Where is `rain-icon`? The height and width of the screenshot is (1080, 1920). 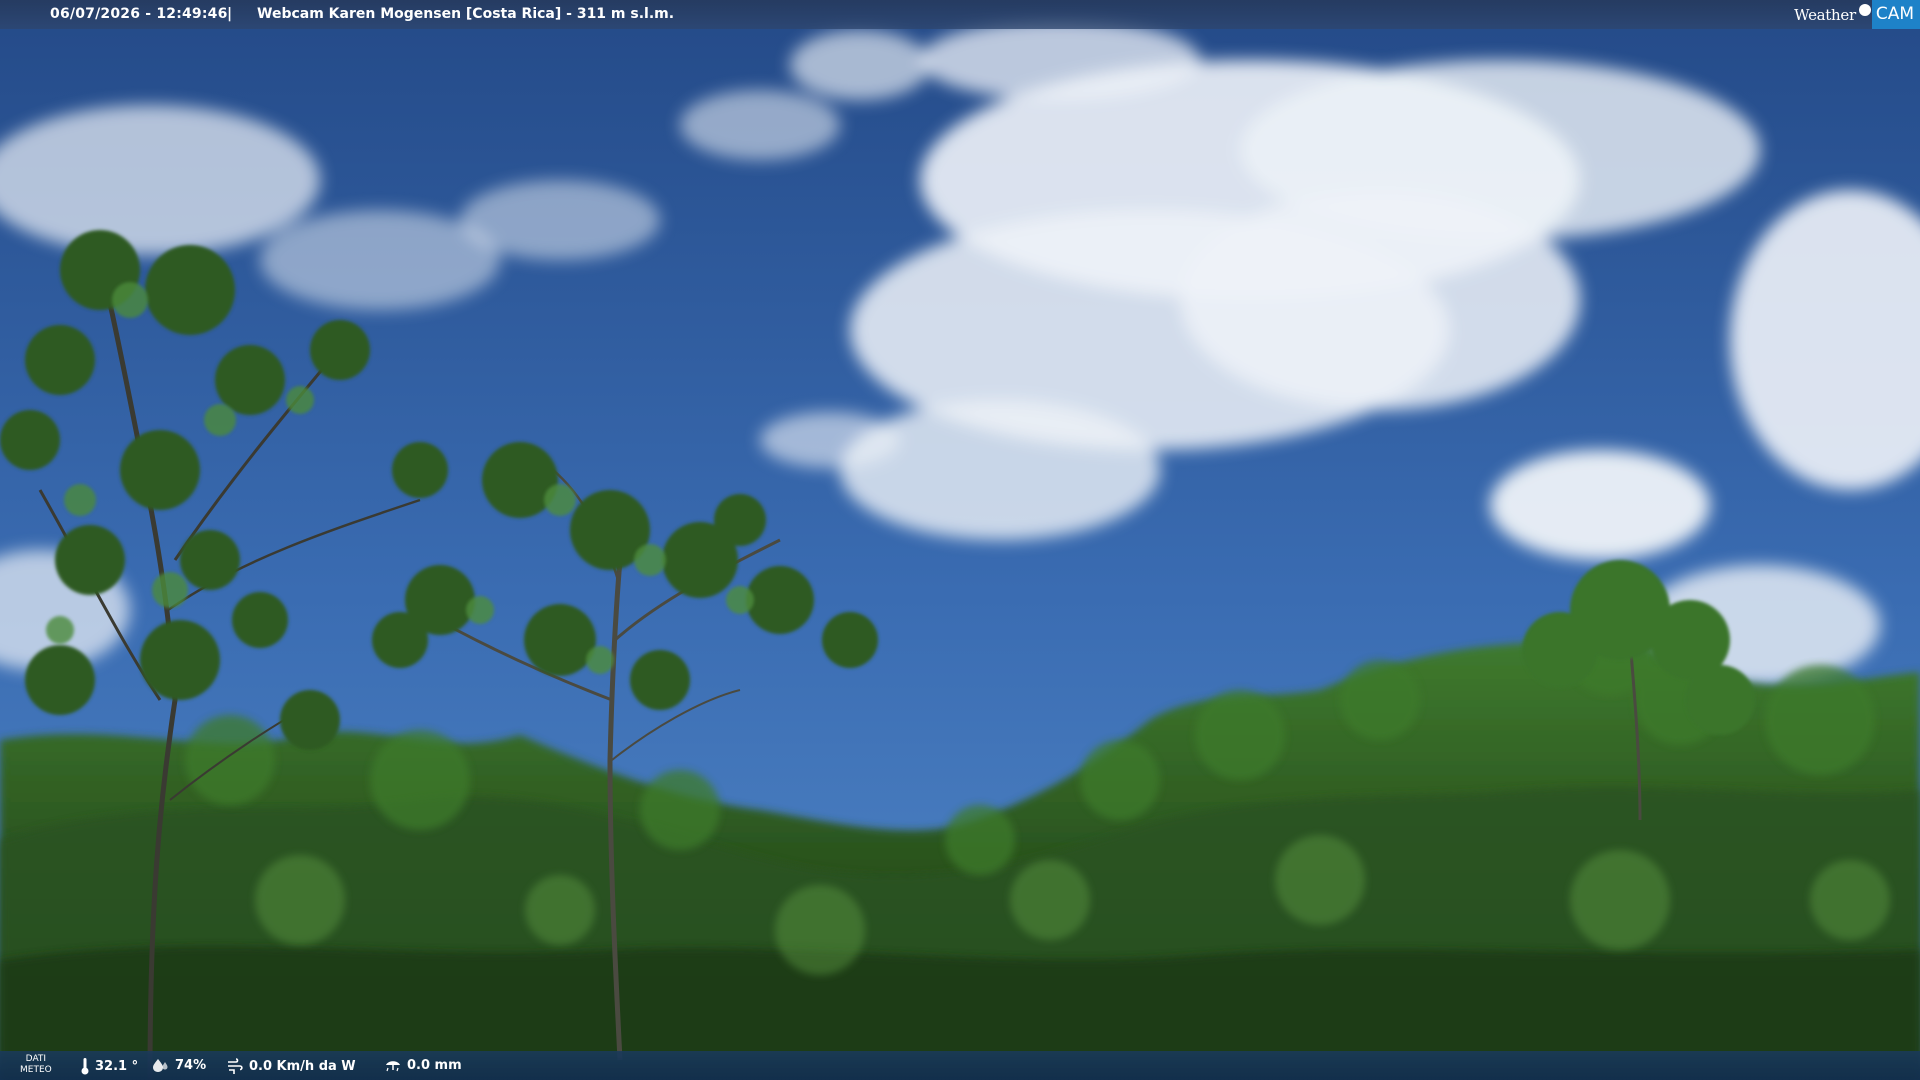 rain-icon is located at coordinates (393, 1066).